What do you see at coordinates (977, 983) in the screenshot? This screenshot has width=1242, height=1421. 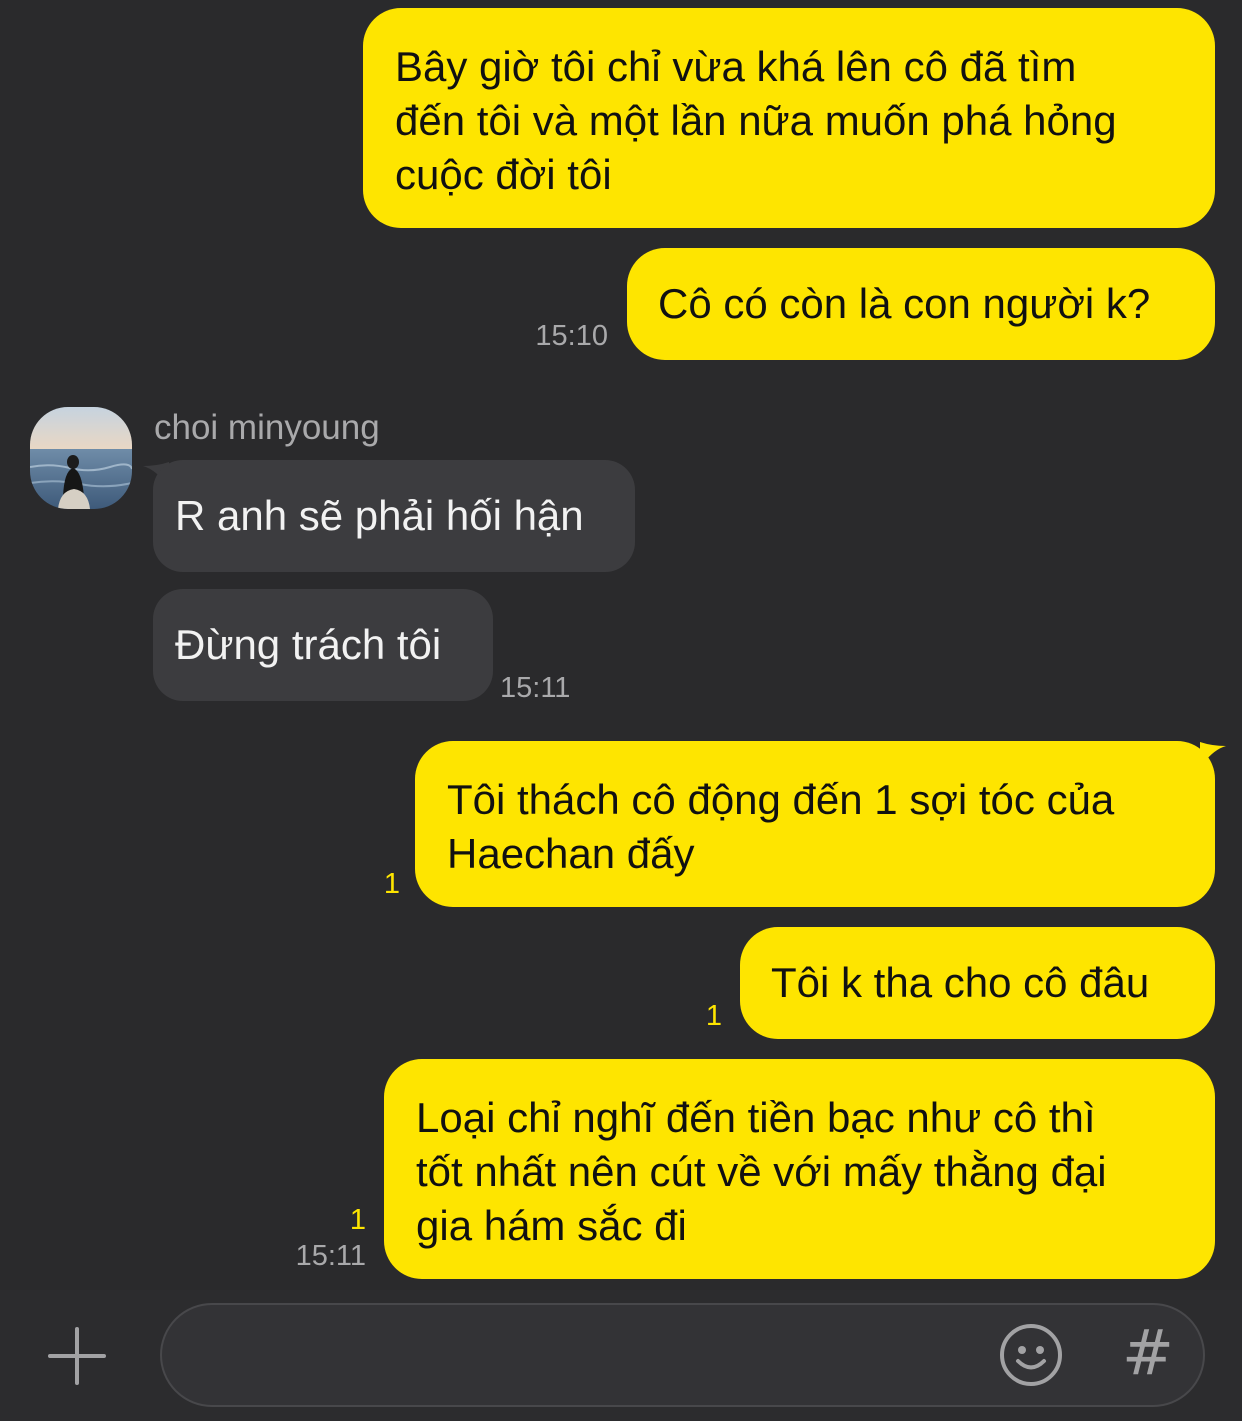 I see `message-bubble-outgoing: Tôi k tha cho cô đâu` at bounding box center [977, 983].